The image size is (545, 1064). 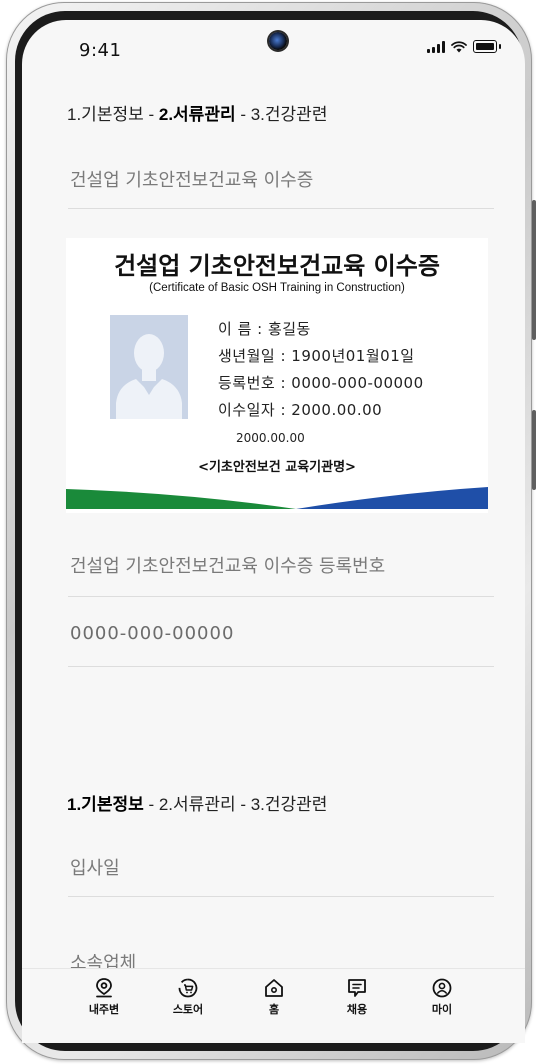 I want to click on cert-issue-date: 2000.00.00, so click(x=270, y=438).